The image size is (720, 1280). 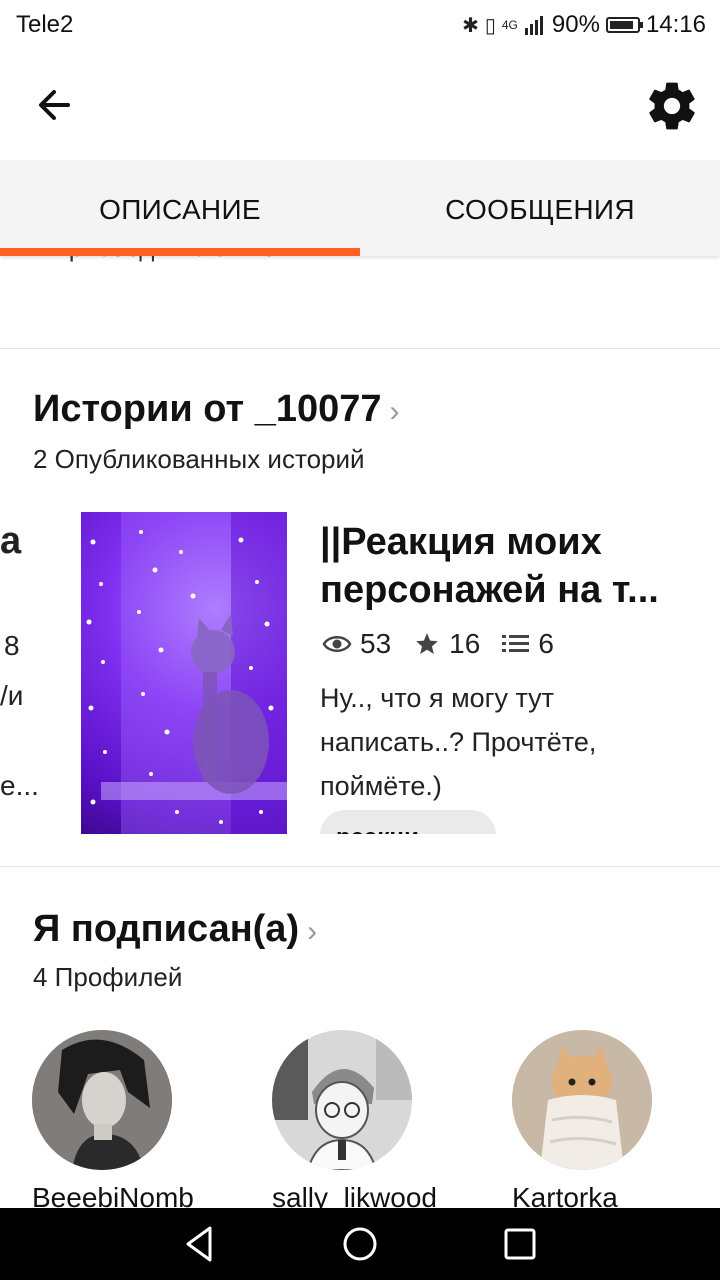 I want to click on nav-recents-button, so click(x=520, y=1244).